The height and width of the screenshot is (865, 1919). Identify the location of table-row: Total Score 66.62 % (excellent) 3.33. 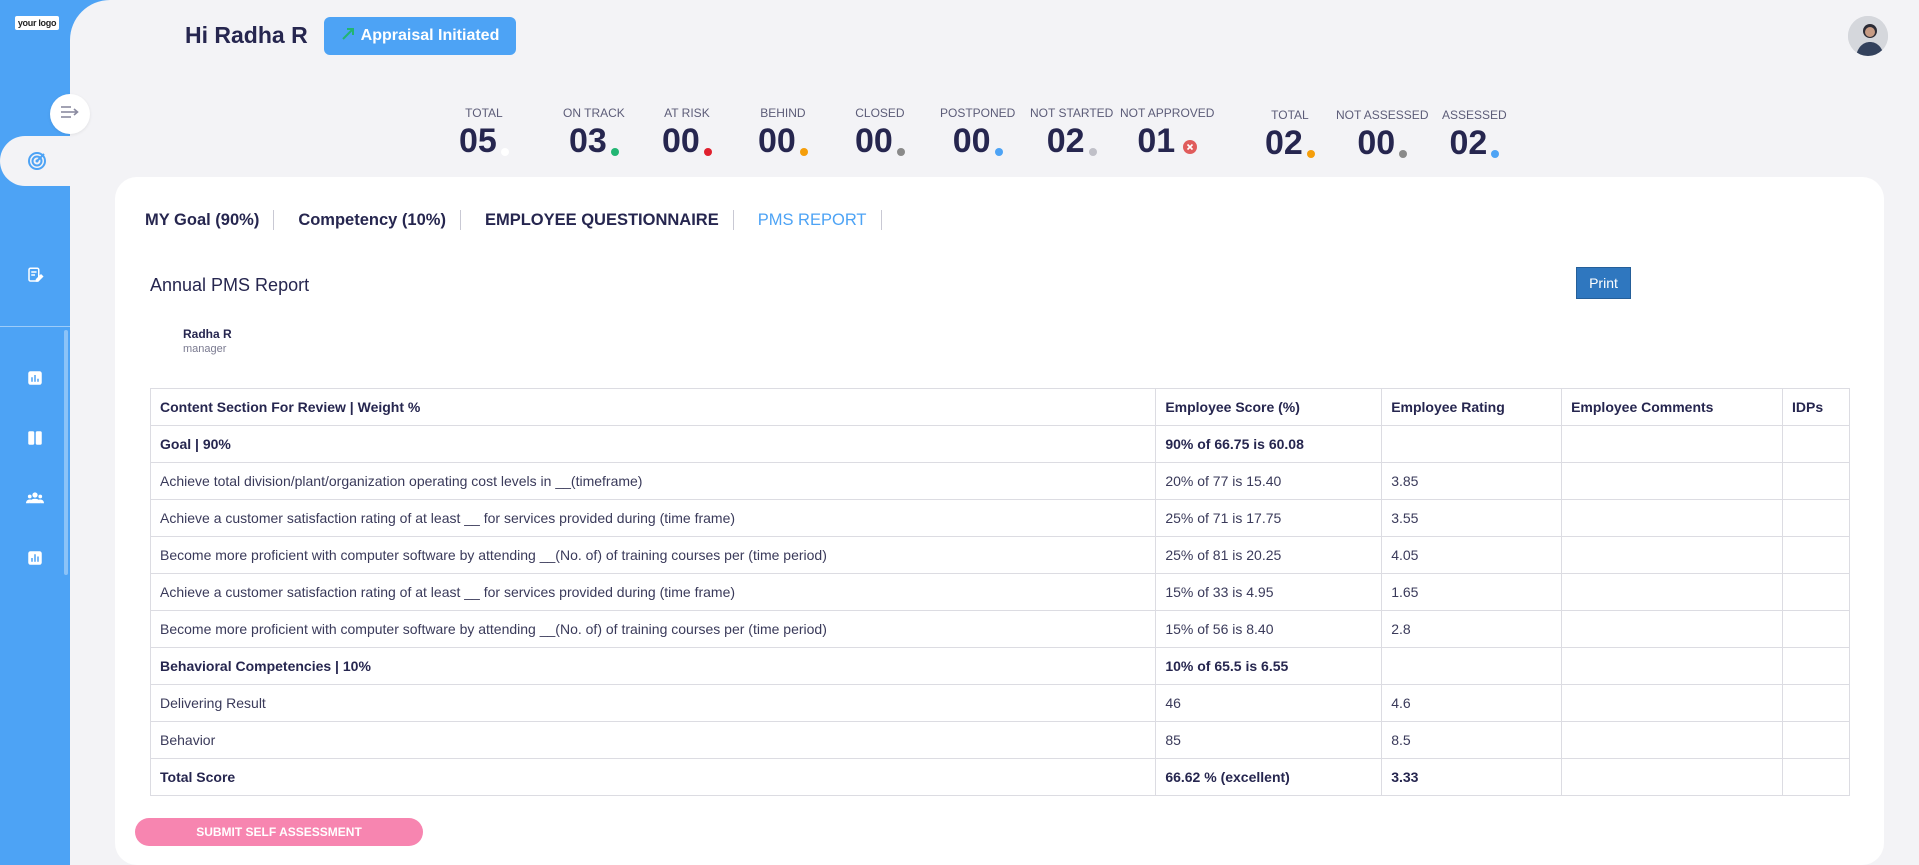
(1000, 777).